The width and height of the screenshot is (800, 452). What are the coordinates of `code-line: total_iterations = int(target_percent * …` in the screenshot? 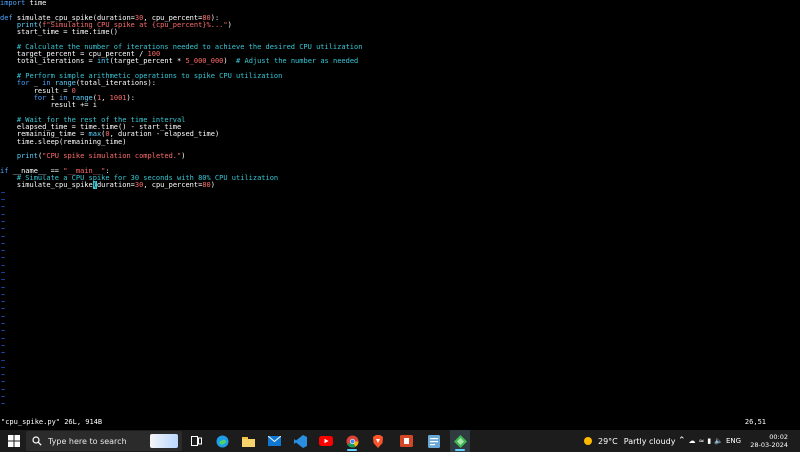 It's located at (400, 62).